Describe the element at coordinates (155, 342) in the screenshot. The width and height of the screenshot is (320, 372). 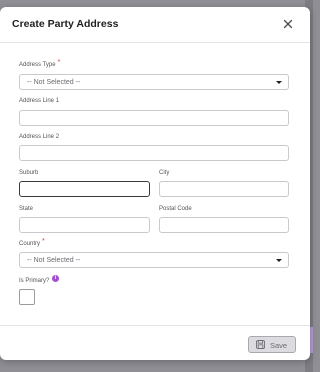
I see `dialog-footer: Save` at that location.